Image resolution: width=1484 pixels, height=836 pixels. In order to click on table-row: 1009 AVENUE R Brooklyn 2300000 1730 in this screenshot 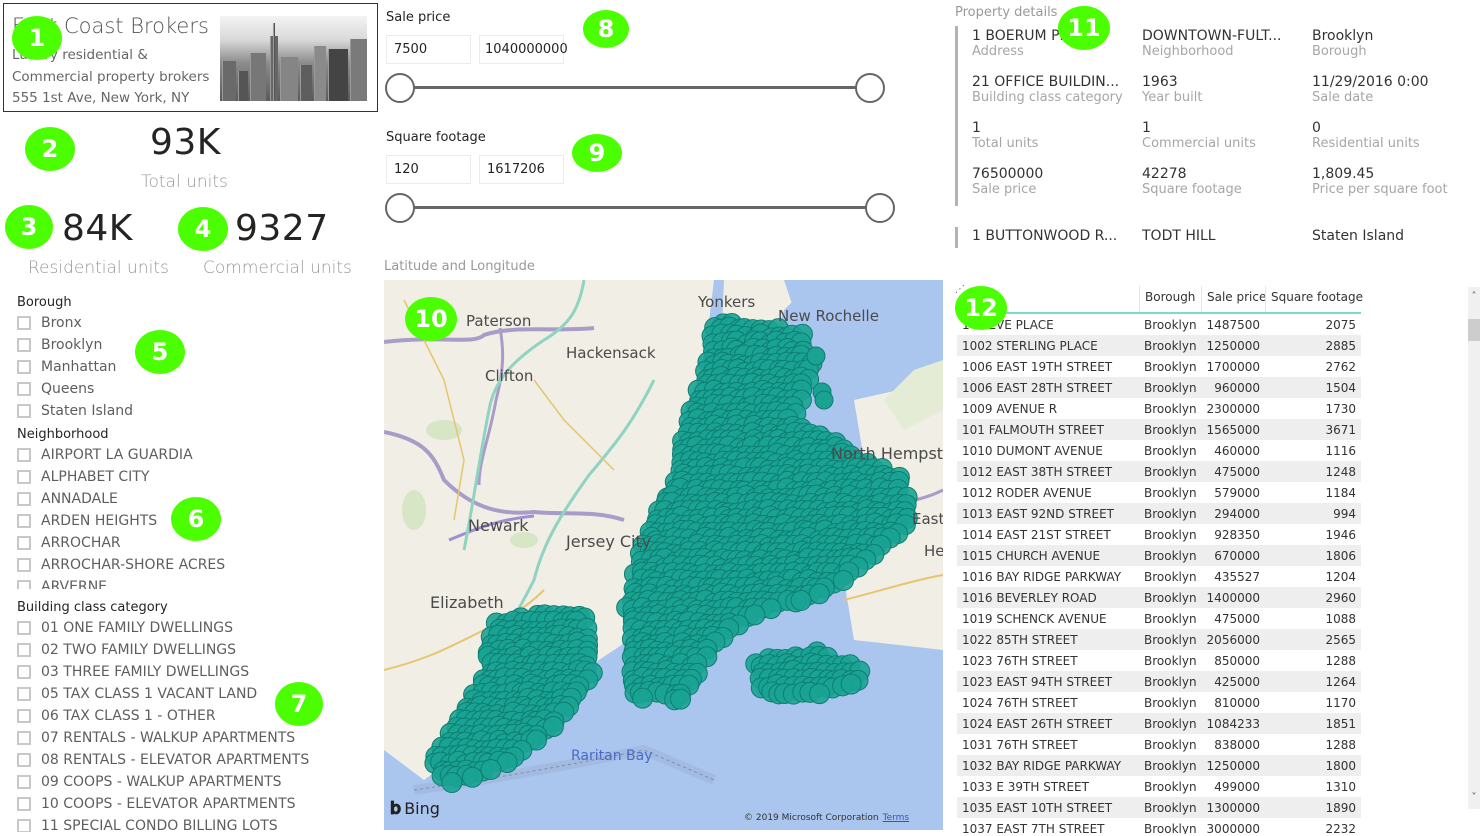, I will do `click(1159, 408)`.